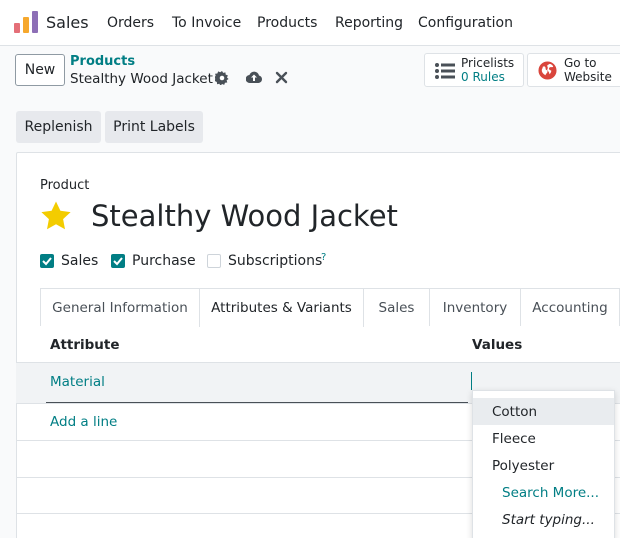 This screenshot has height=538, width=620. What do you see at coordinates (281, 77) in the screenshot?
I see `discard-icon` at bounding box center [281, 77].